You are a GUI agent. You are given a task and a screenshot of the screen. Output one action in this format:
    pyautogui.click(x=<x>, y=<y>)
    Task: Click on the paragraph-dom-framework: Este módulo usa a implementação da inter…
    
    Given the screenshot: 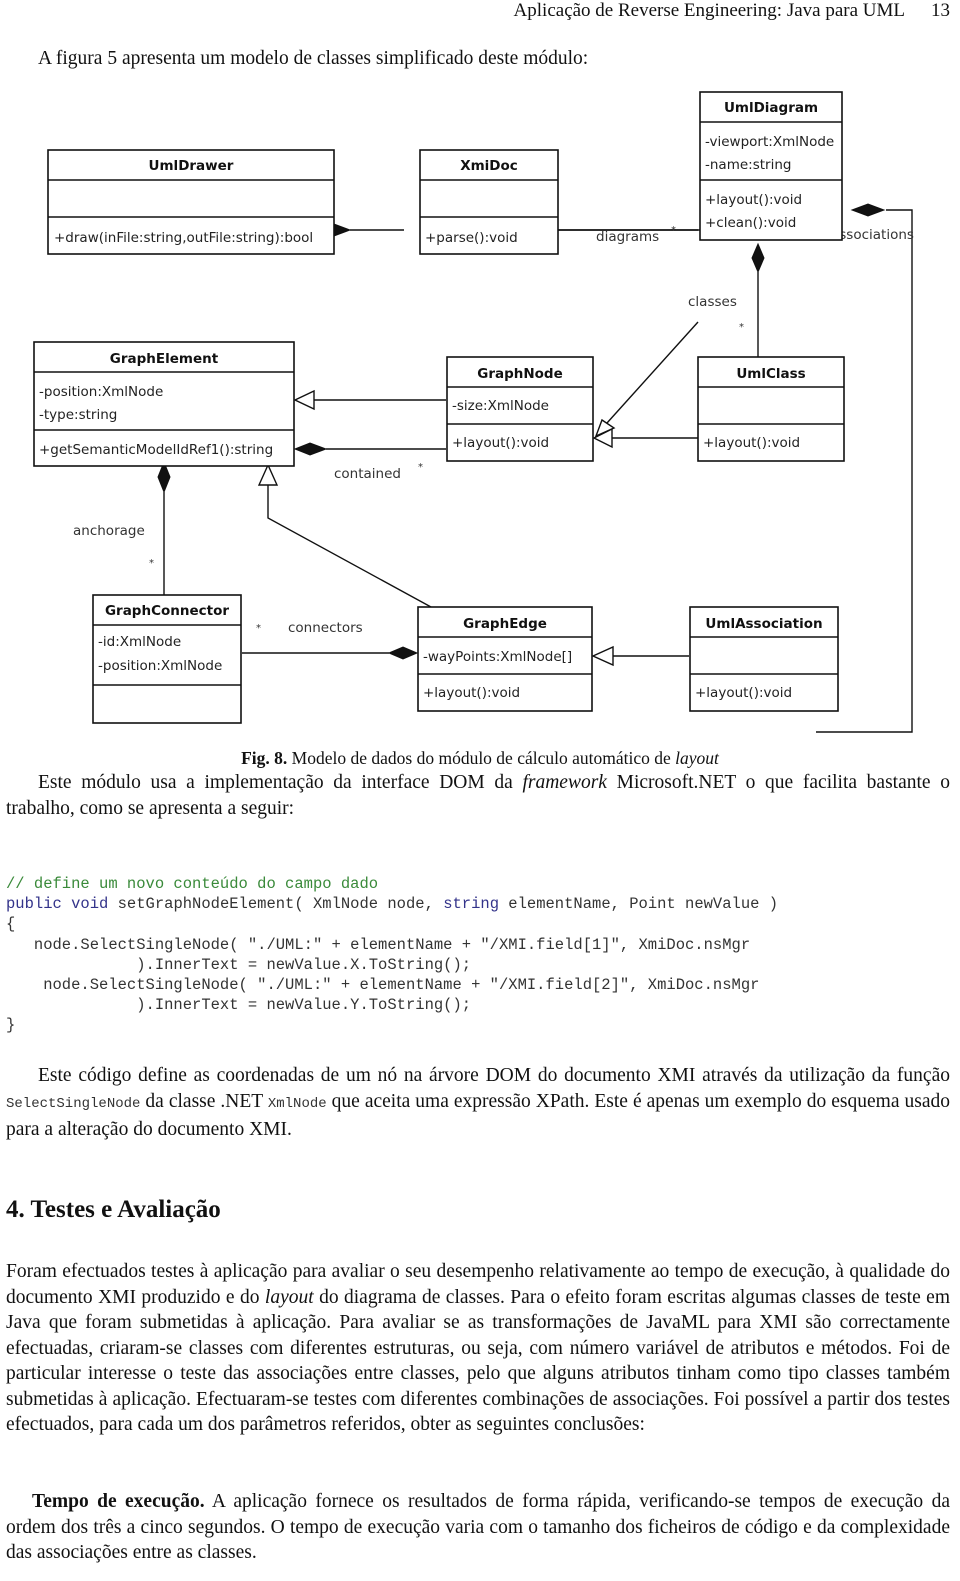 What is the action you would take?
    pyautogui.click(x=478, y=795)
    